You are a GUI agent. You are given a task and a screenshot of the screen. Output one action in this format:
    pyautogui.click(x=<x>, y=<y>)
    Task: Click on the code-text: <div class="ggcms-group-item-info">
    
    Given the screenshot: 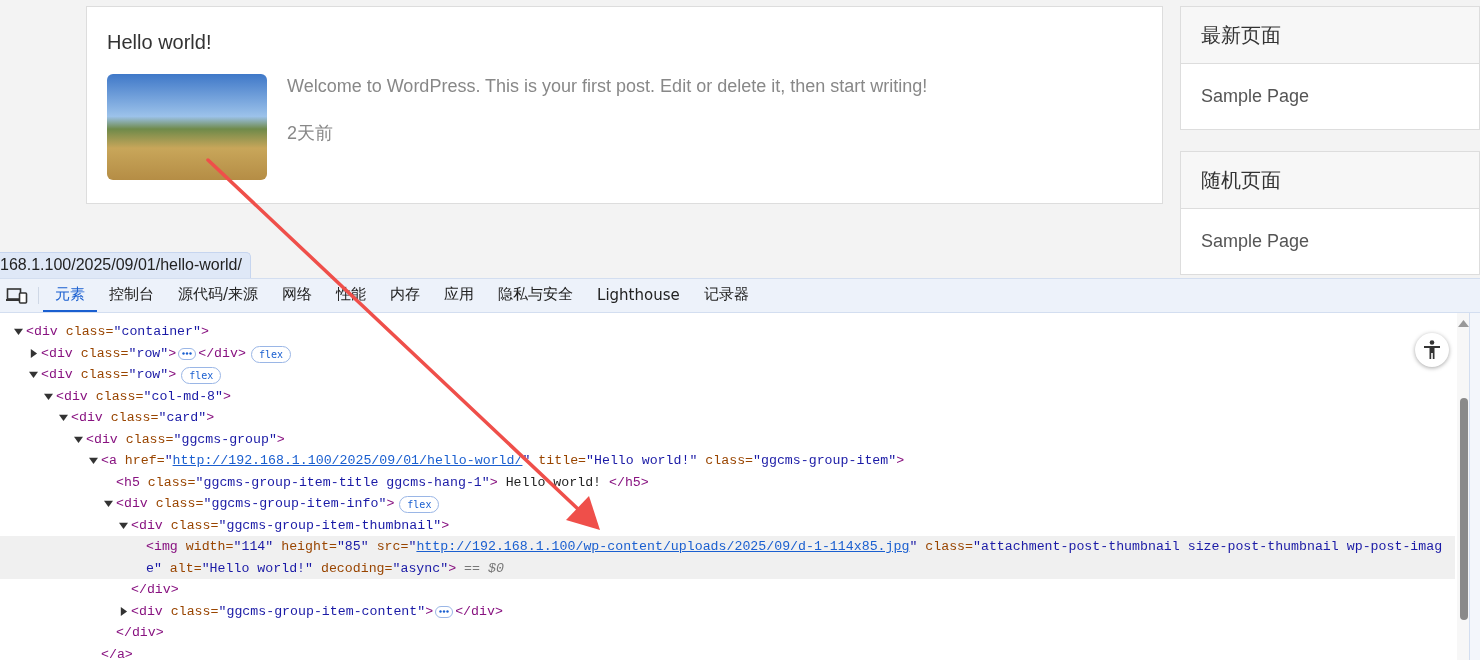 What is the action you would take?
    pyautogui.click(x=255, y=504)
    